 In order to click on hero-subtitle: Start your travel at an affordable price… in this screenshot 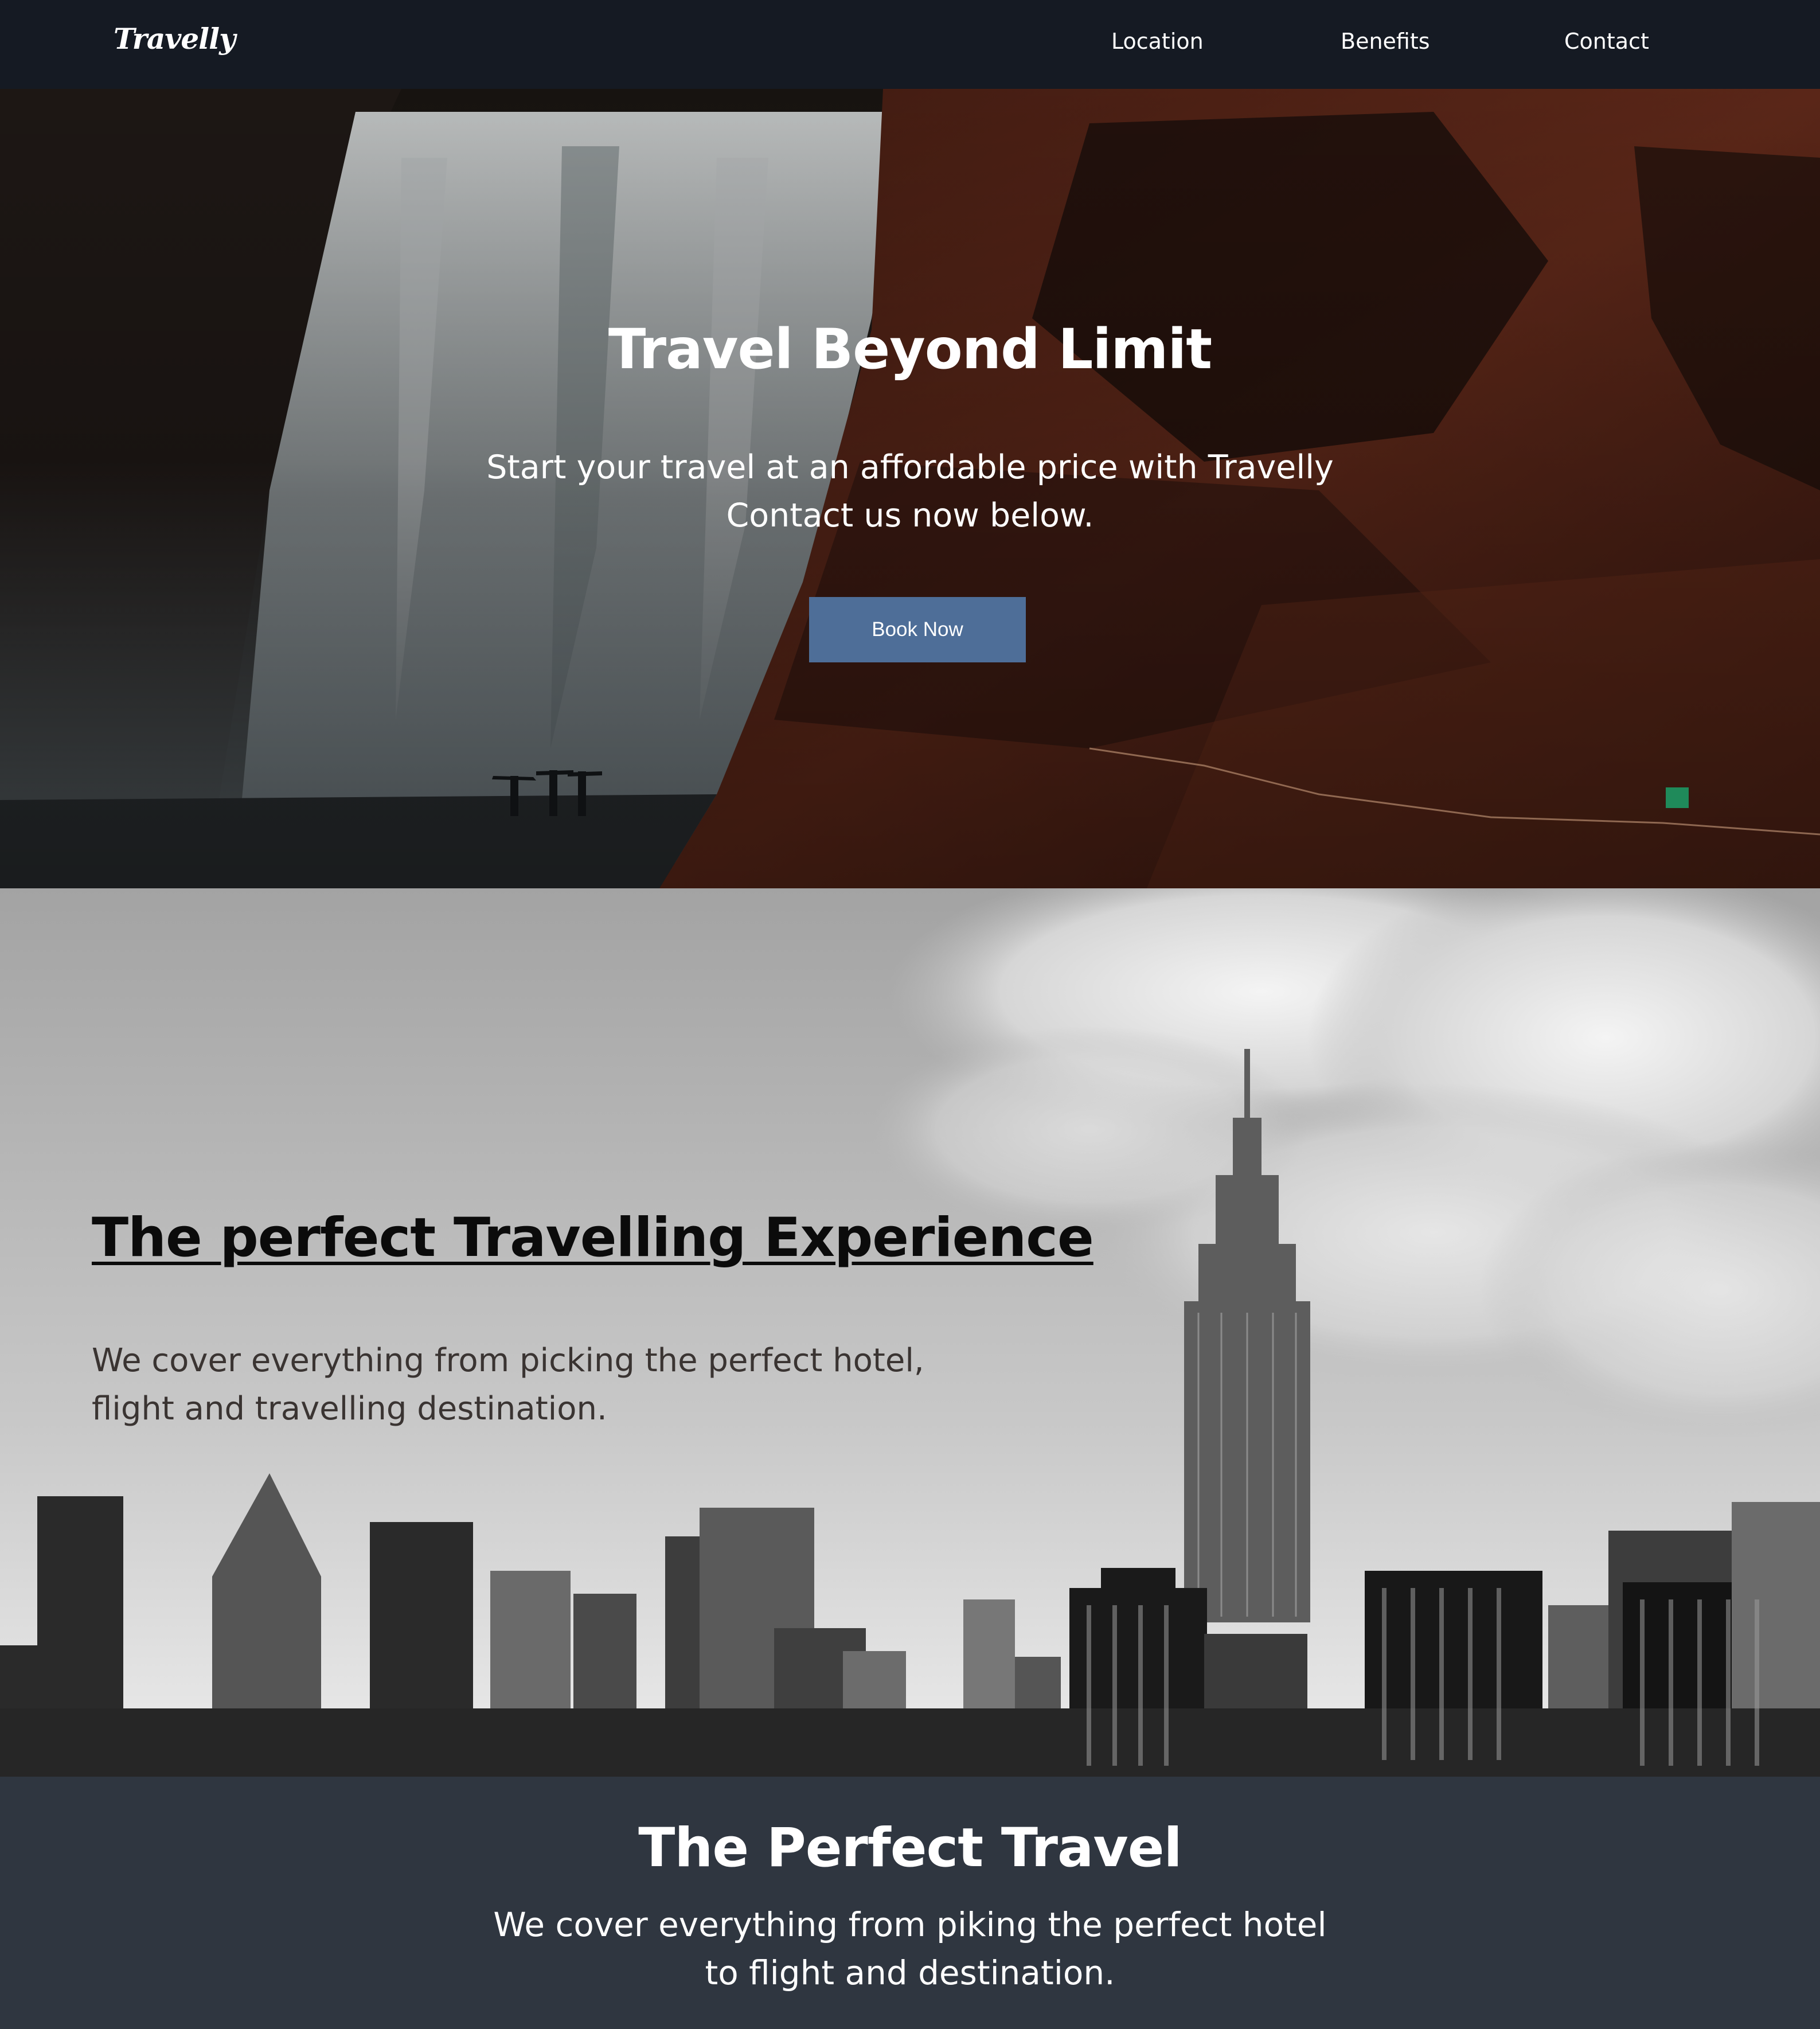, I will do `click(910, 492)`.